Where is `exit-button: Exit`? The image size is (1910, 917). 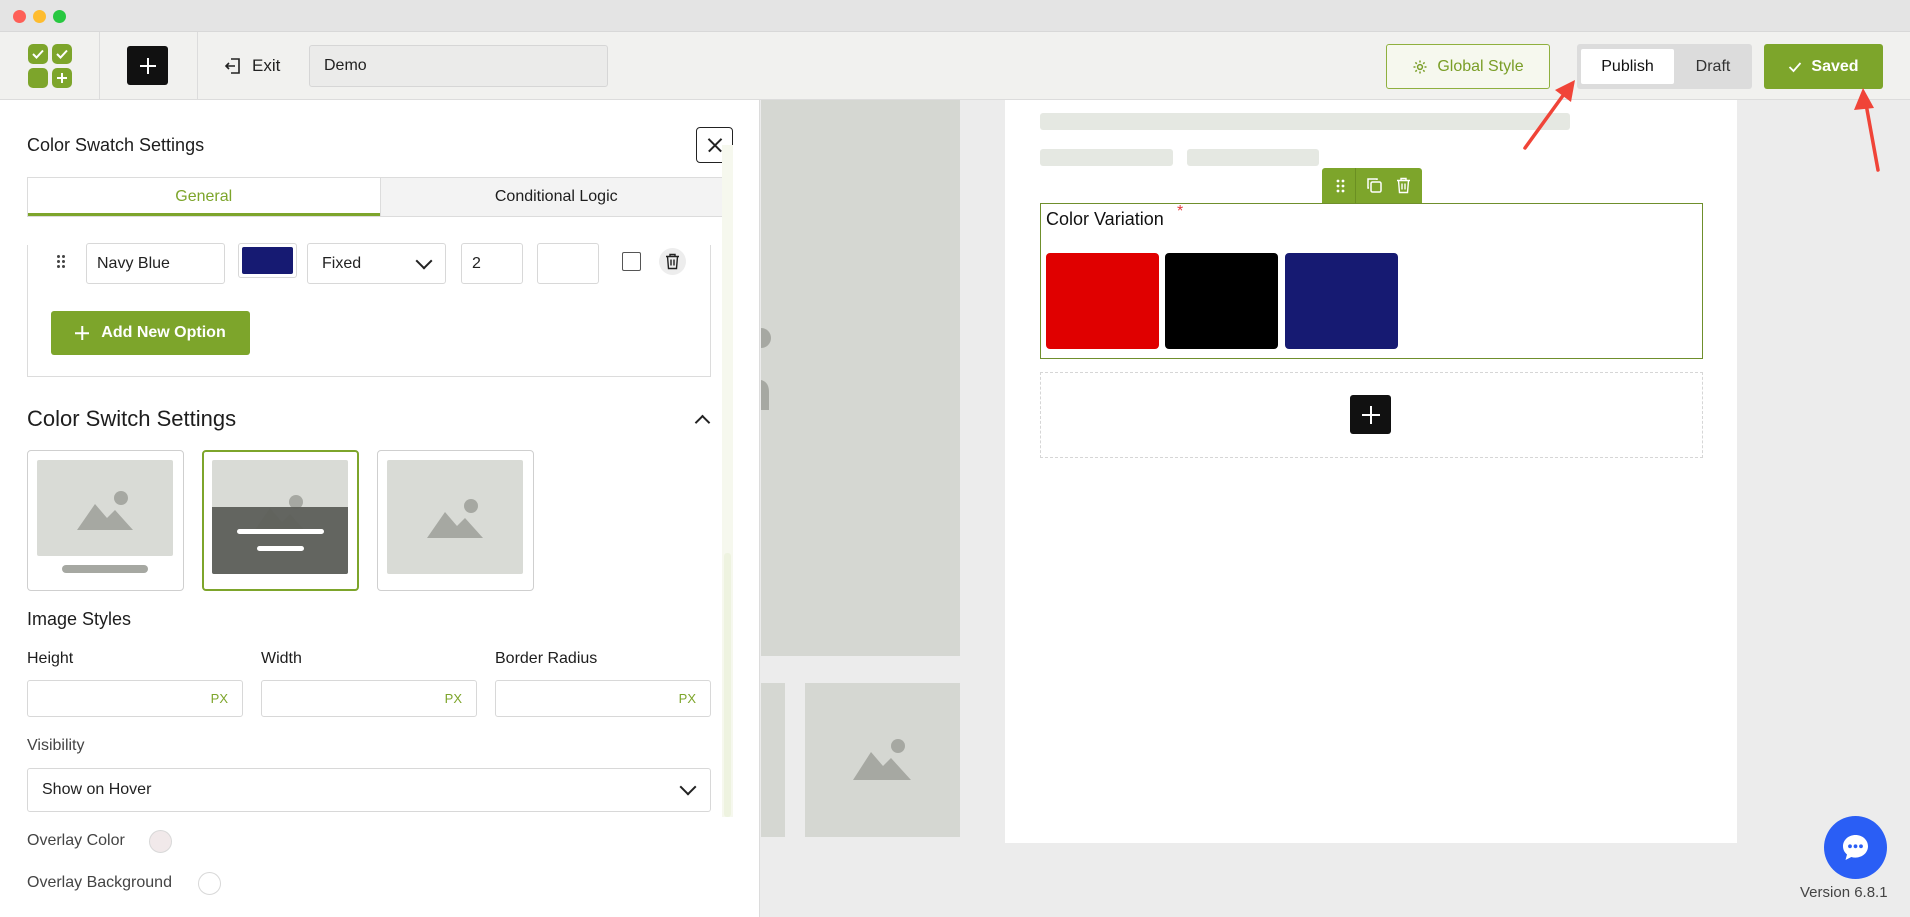 exit-button: Exit is located at coordinates (252, 66).